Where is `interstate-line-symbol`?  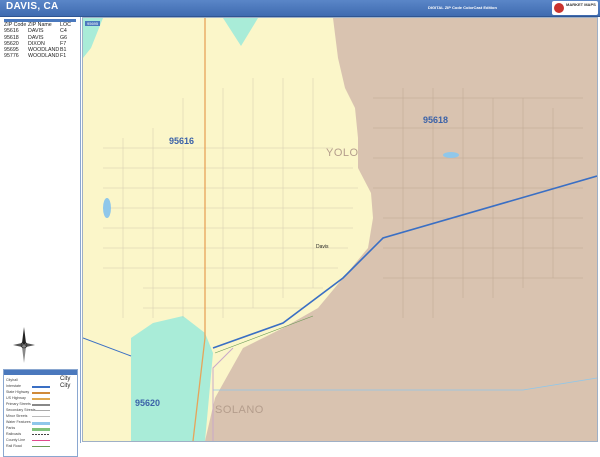
interstate-line-symbol is located at coordinates (41, 387).